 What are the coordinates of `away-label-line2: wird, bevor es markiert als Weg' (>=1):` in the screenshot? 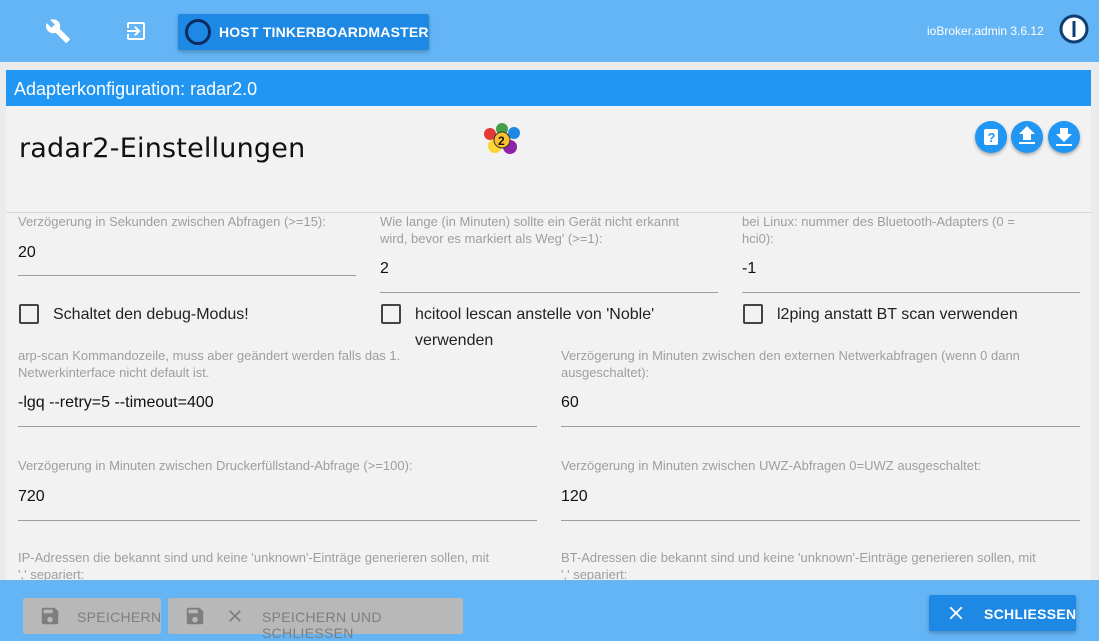 It's located at (491, 238).